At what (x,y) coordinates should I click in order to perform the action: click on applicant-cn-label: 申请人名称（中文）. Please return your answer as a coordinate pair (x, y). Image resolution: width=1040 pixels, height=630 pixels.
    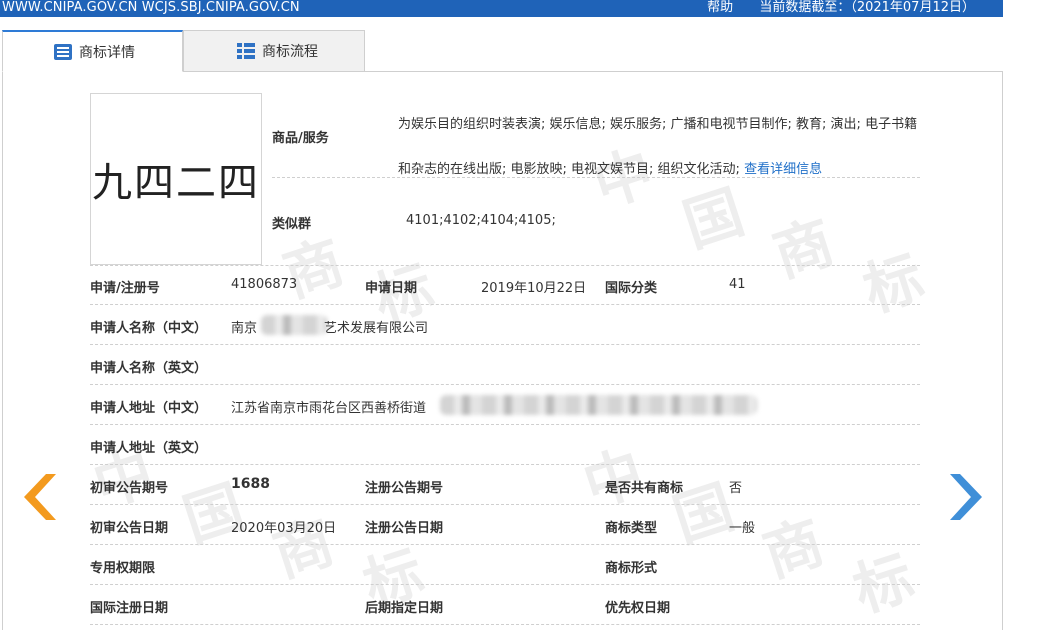
    Looking at the image, I should click on (149, 328).